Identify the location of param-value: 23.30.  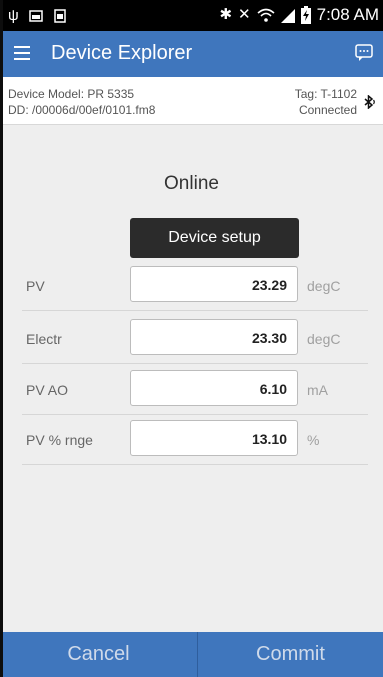
(269, 338).